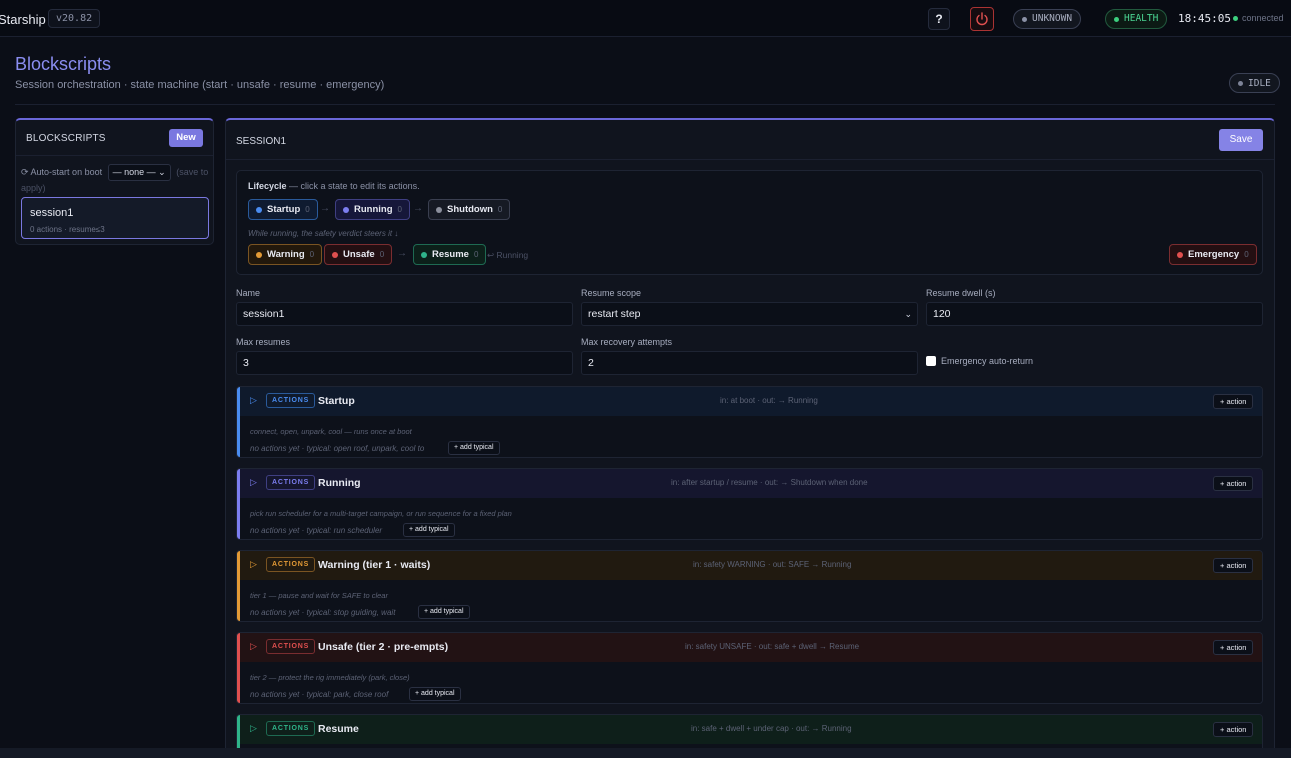 Image resolution: width=1291 pixels, height=758 pixels. What do you see at coordinates (404, 363) in the screenshot?
I see `max-resumes-input: 3` at bounding box center [404, 363].